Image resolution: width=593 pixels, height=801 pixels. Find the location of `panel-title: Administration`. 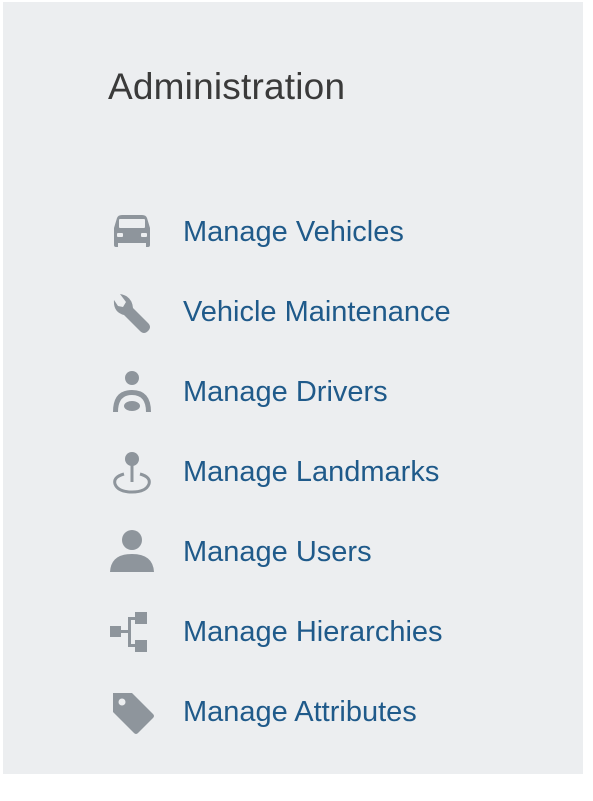

panel-title: Administration is located at coordinates (227, 86).